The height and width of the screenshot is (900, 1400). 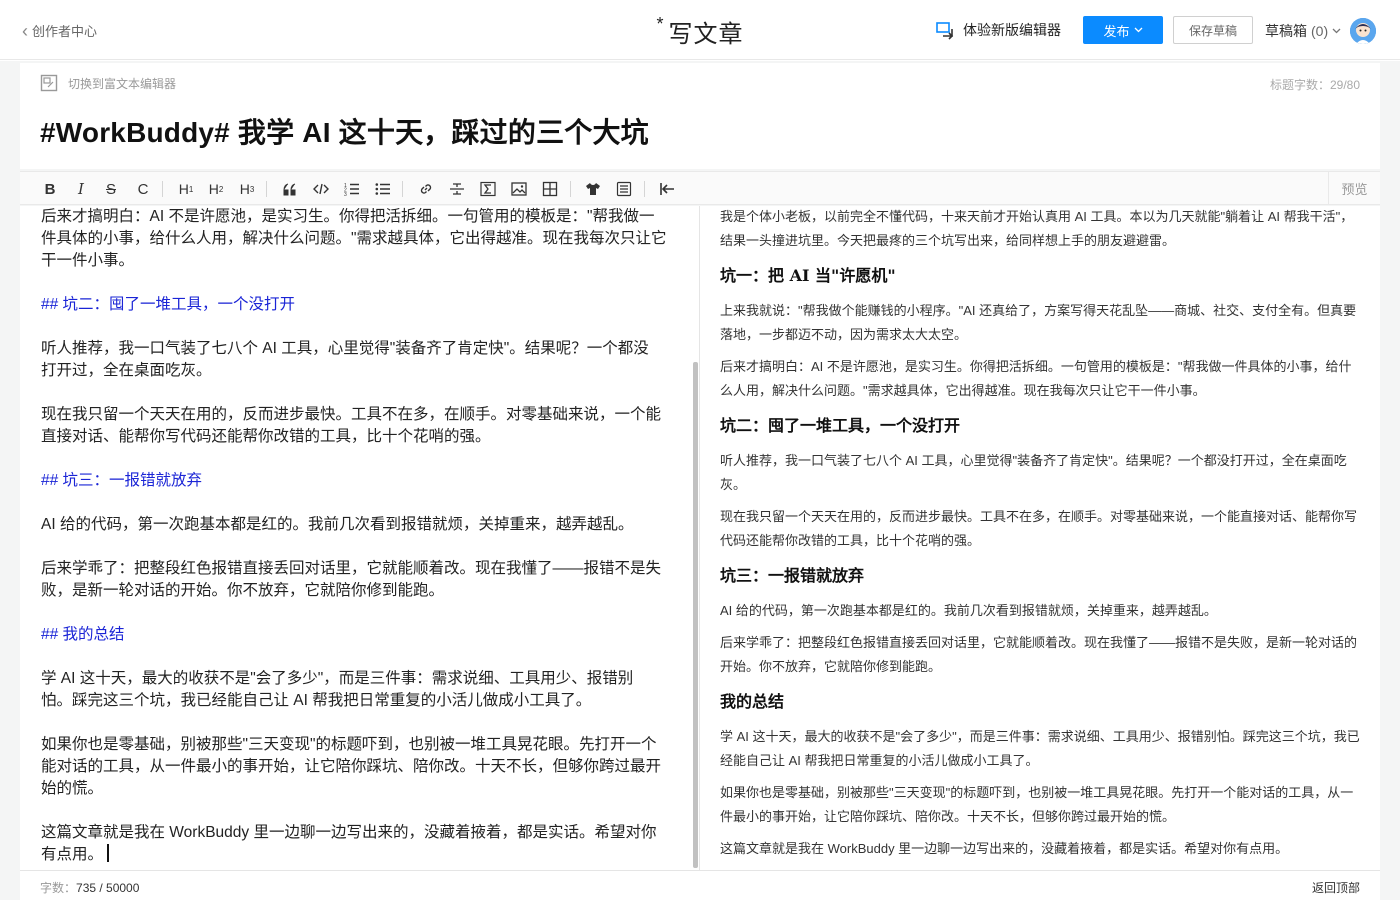 I want to click on try-new-editor-button: 体验新版编辑器, so click(x=998, y=30).